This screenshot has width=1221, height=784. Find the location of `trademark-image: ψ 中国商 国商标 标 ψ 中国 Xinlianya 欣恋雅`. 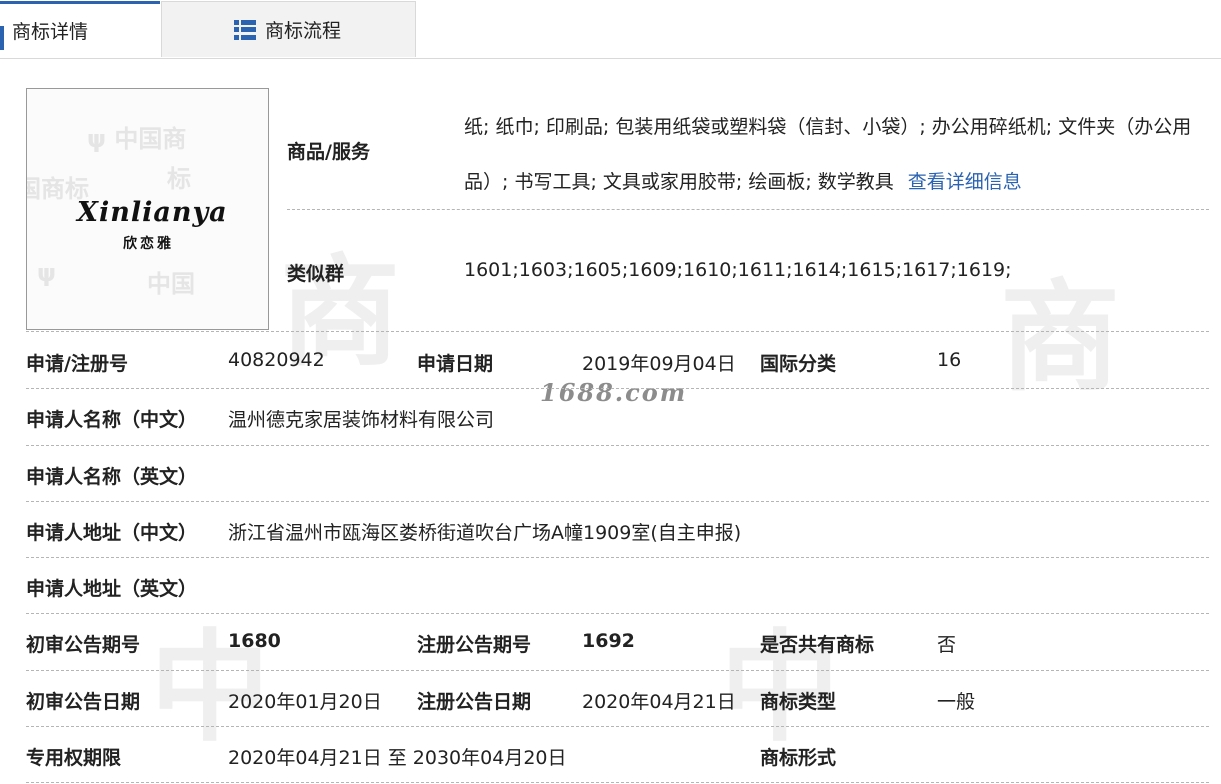

trademark-image: ψ 中国商 国商标 标 ψ 中国 Xinlianya 欣恋雅 is located at coordinates (147, 209).